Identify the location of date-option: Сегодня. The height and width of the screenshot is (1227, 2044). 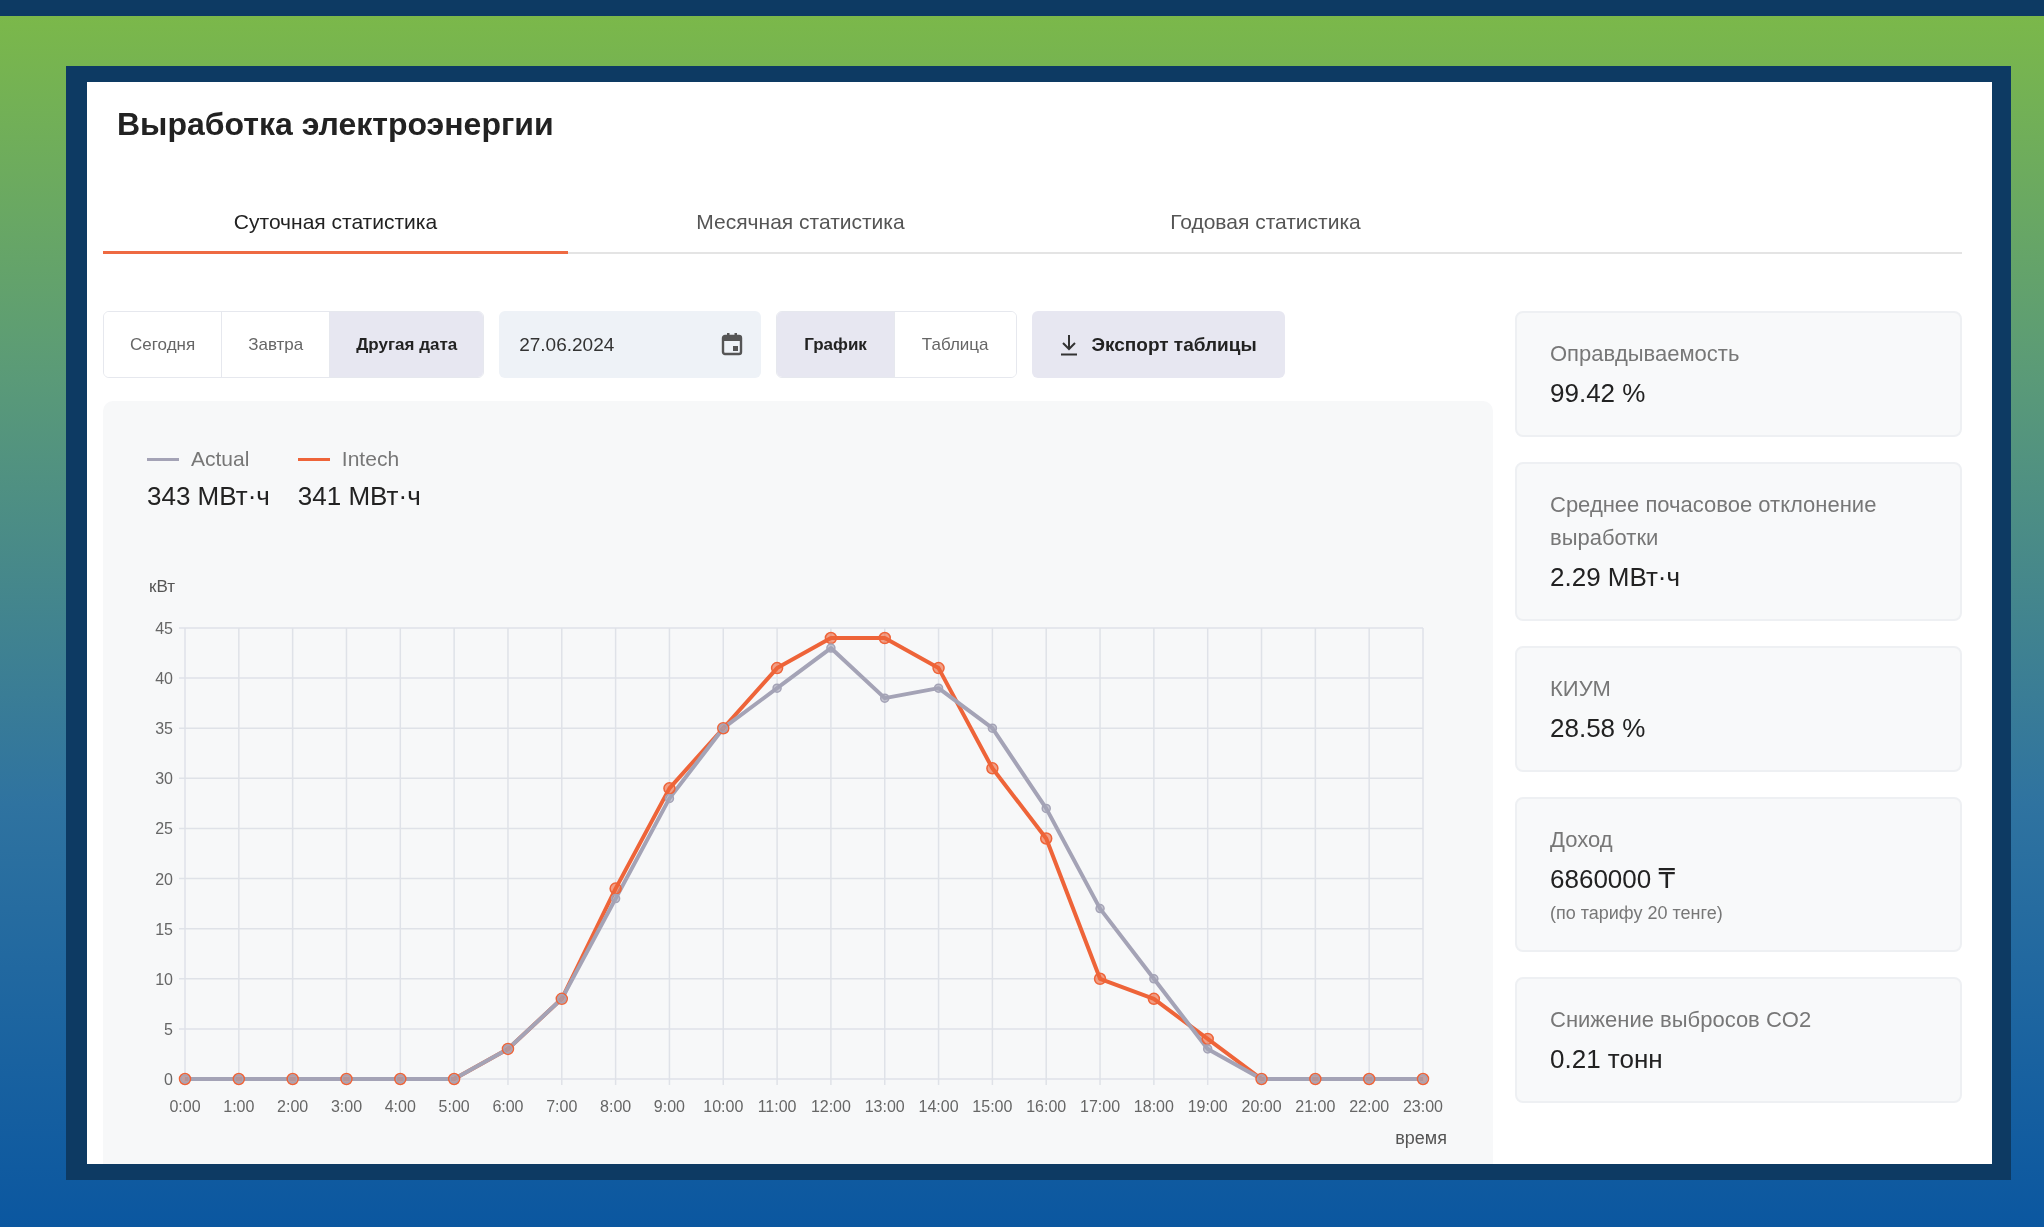
(163, 344).